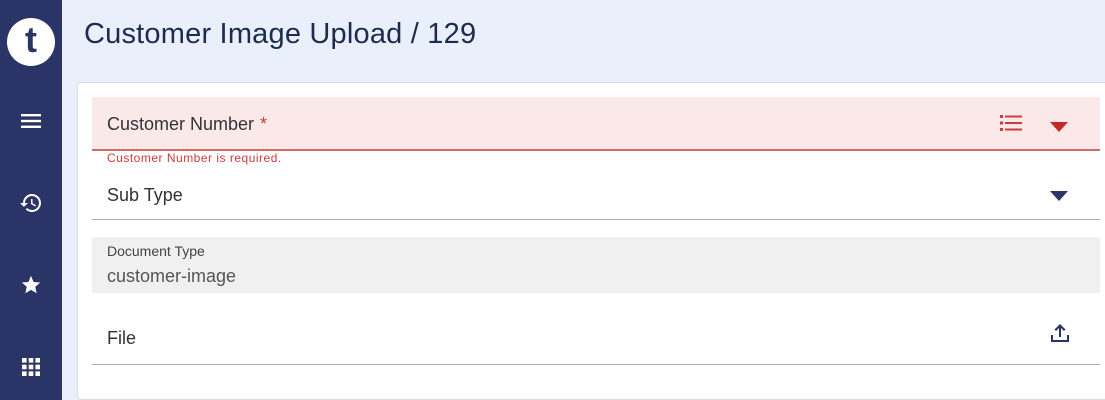 Image resolution: width=1105 pixels, height=400 pixels. What do you see at coordinates (596, 194) in the screenshot?
I see `sub-type-select: Sub Type` at bounding box center [596, 194].